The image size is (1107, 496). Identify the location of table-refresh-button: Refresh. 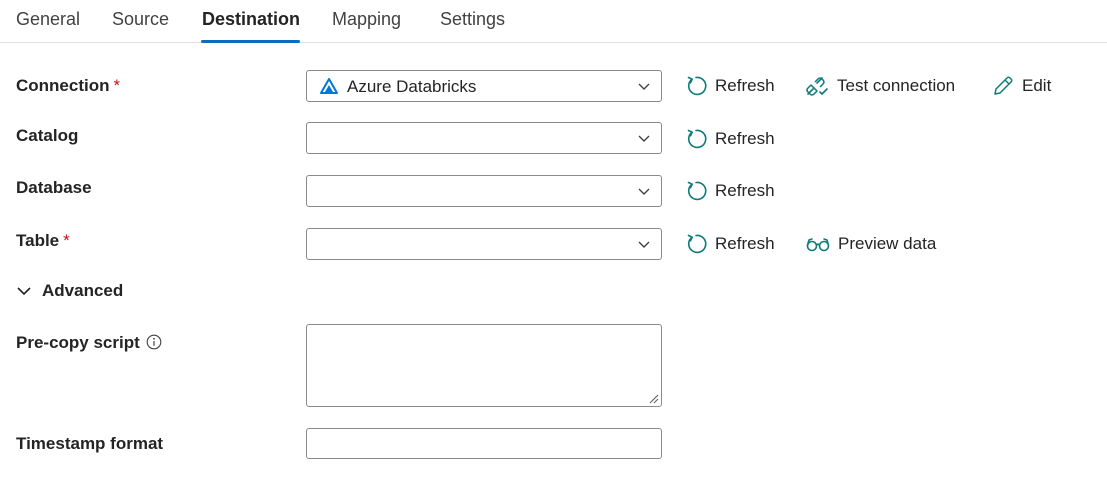
(730, 244).